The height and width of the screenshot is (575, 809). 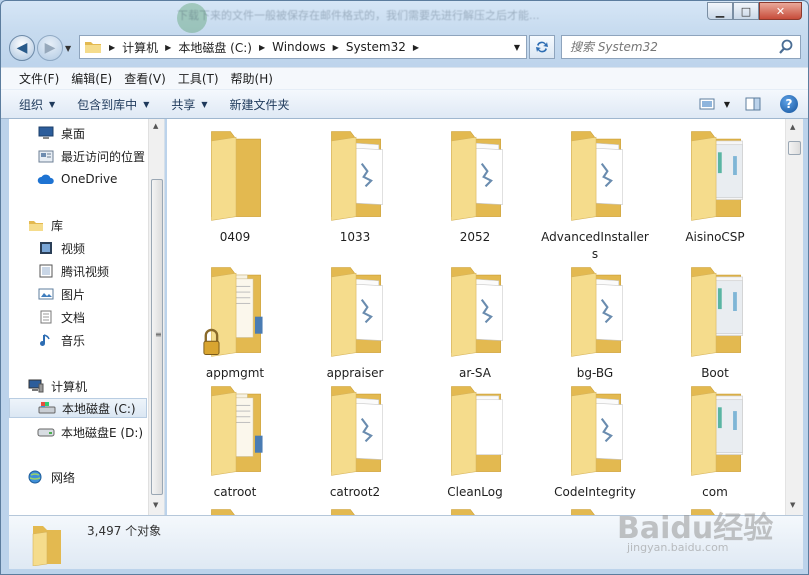 I want to click on view-controls: ▼ ?, so click(x=746, y=104).